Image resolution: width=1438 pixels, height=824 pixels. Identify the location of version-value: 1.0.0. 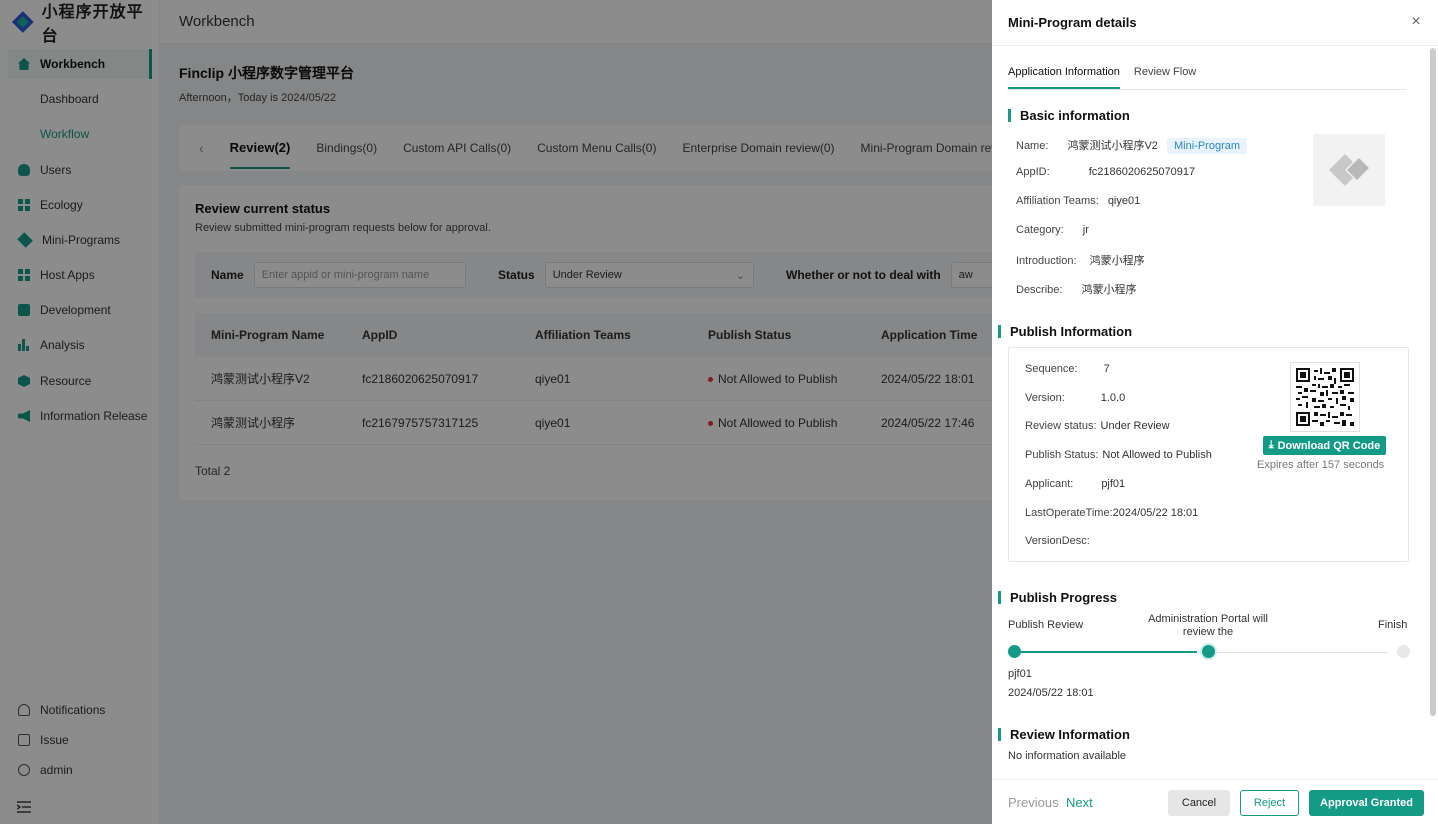
(1113, 398).